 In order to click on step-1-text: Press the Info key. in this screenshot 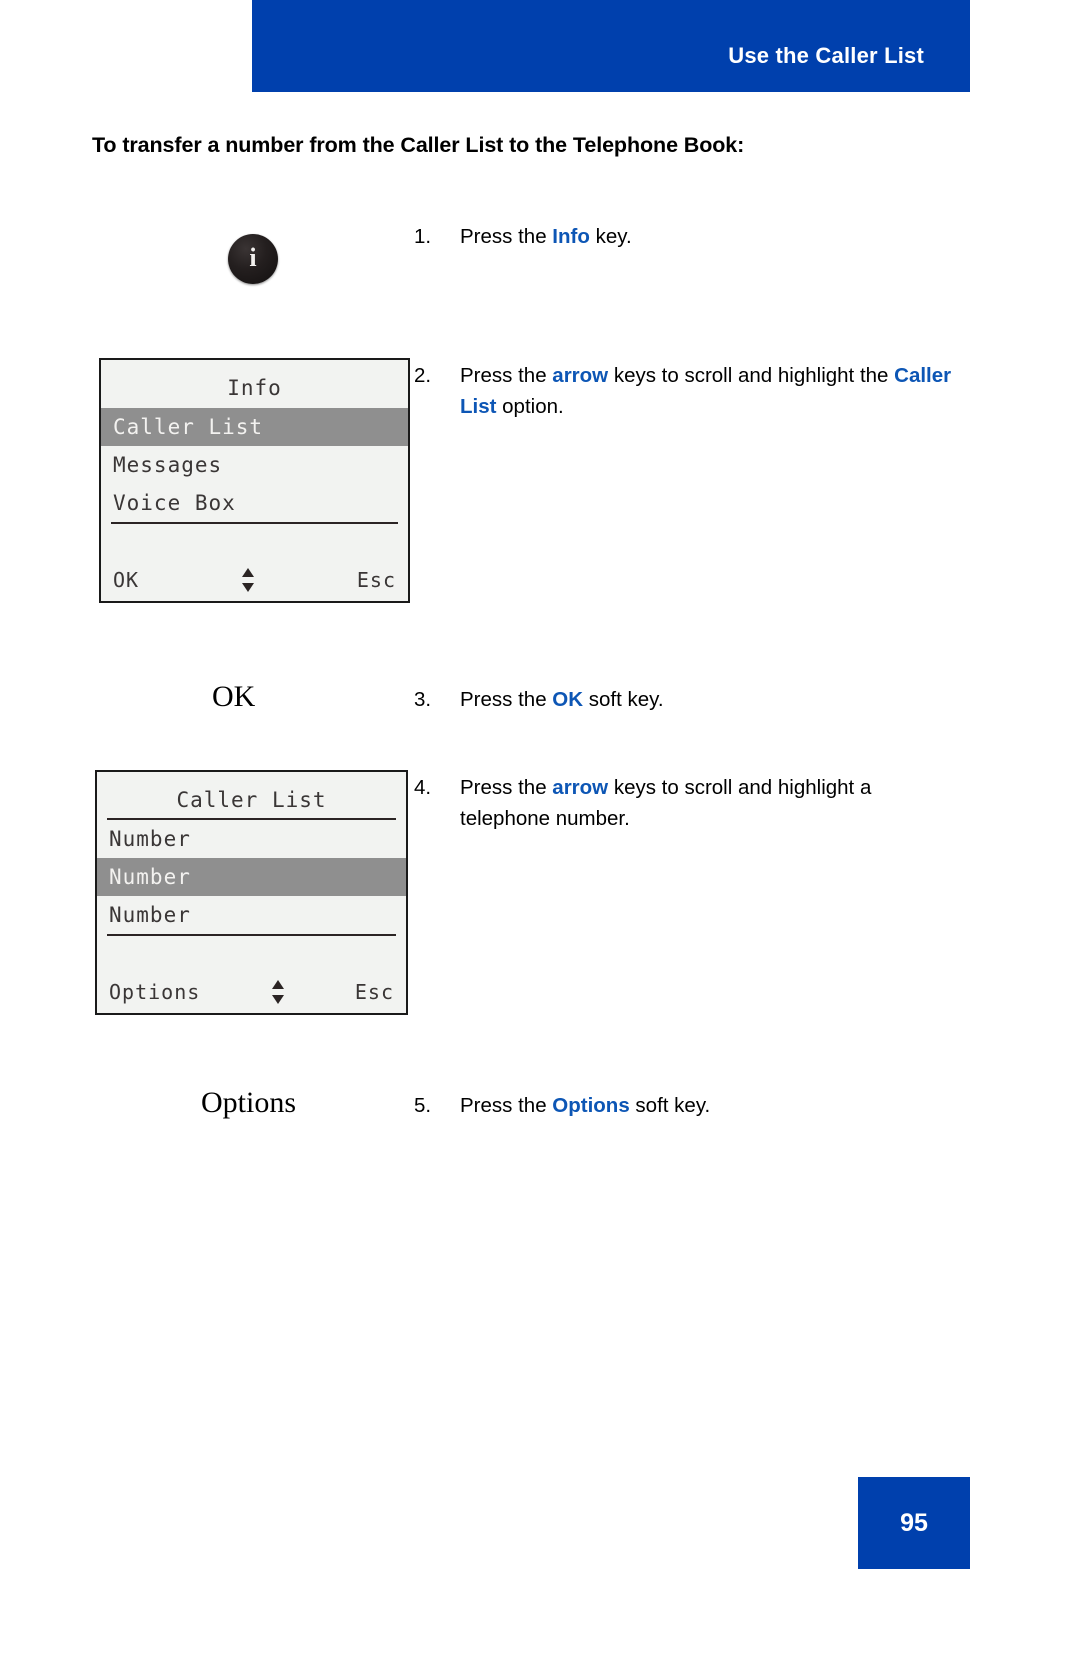, I will do `click(710, 236)`.